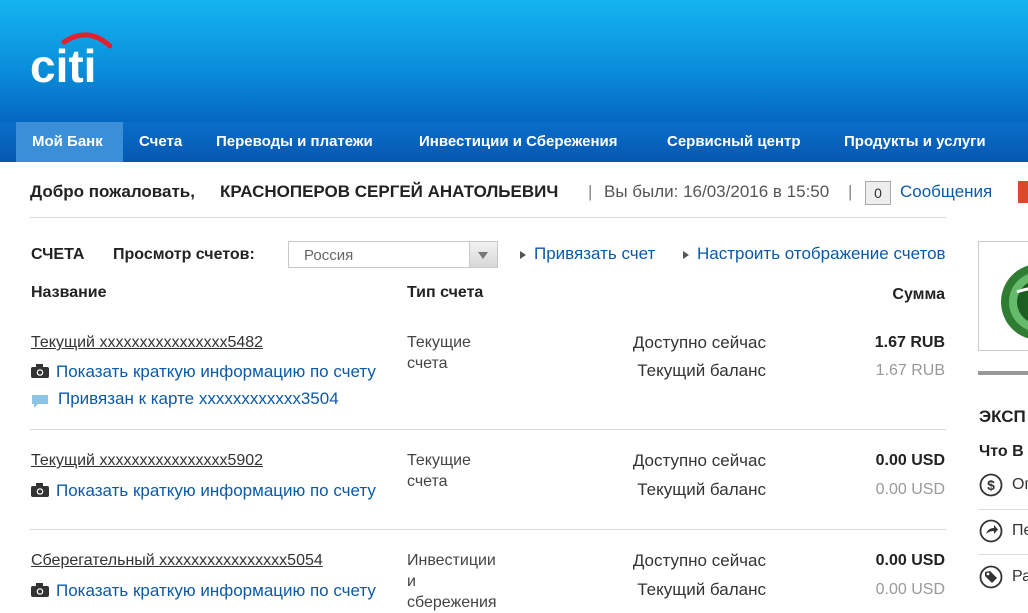 This screenshot has width=1028, height=613. What do you see at coordinates (452, 581) in the screenshot?
I see `account-type: Инвестиции и сбережения` at bounding box center [452, 581].